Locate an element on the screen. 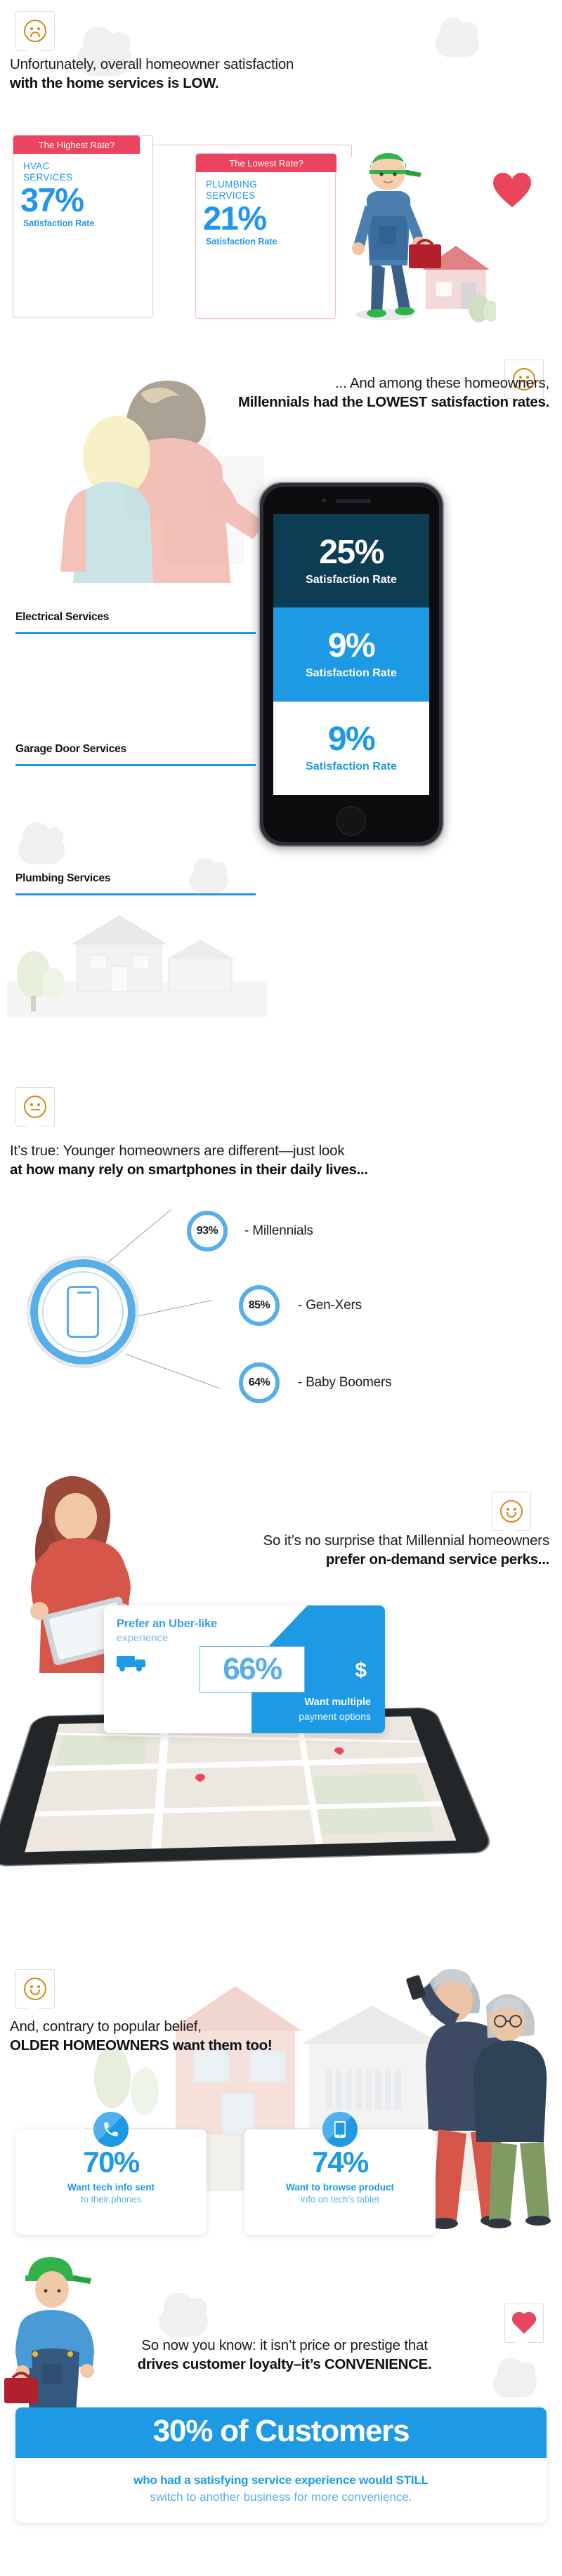 The width and height of the screenshot is (562, 2576). truck-icon is located at coordinates (133, 1664).